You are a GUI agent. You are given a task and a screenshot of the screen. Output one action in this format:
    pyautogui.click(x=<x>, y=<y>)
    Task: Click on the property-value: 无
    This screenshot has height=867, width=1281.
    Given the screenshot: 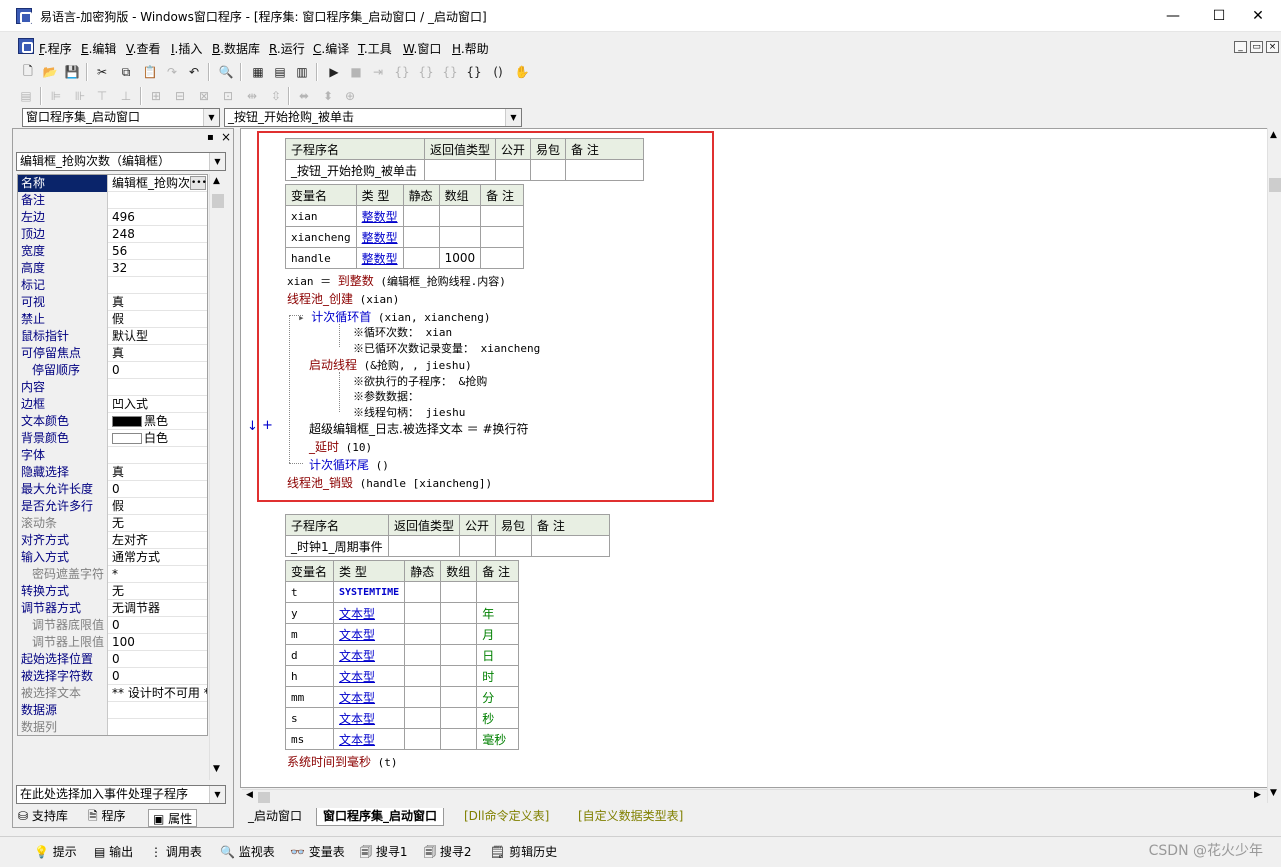 What is the action you would take?
    pyautogui.click(x=158, y=591)
    